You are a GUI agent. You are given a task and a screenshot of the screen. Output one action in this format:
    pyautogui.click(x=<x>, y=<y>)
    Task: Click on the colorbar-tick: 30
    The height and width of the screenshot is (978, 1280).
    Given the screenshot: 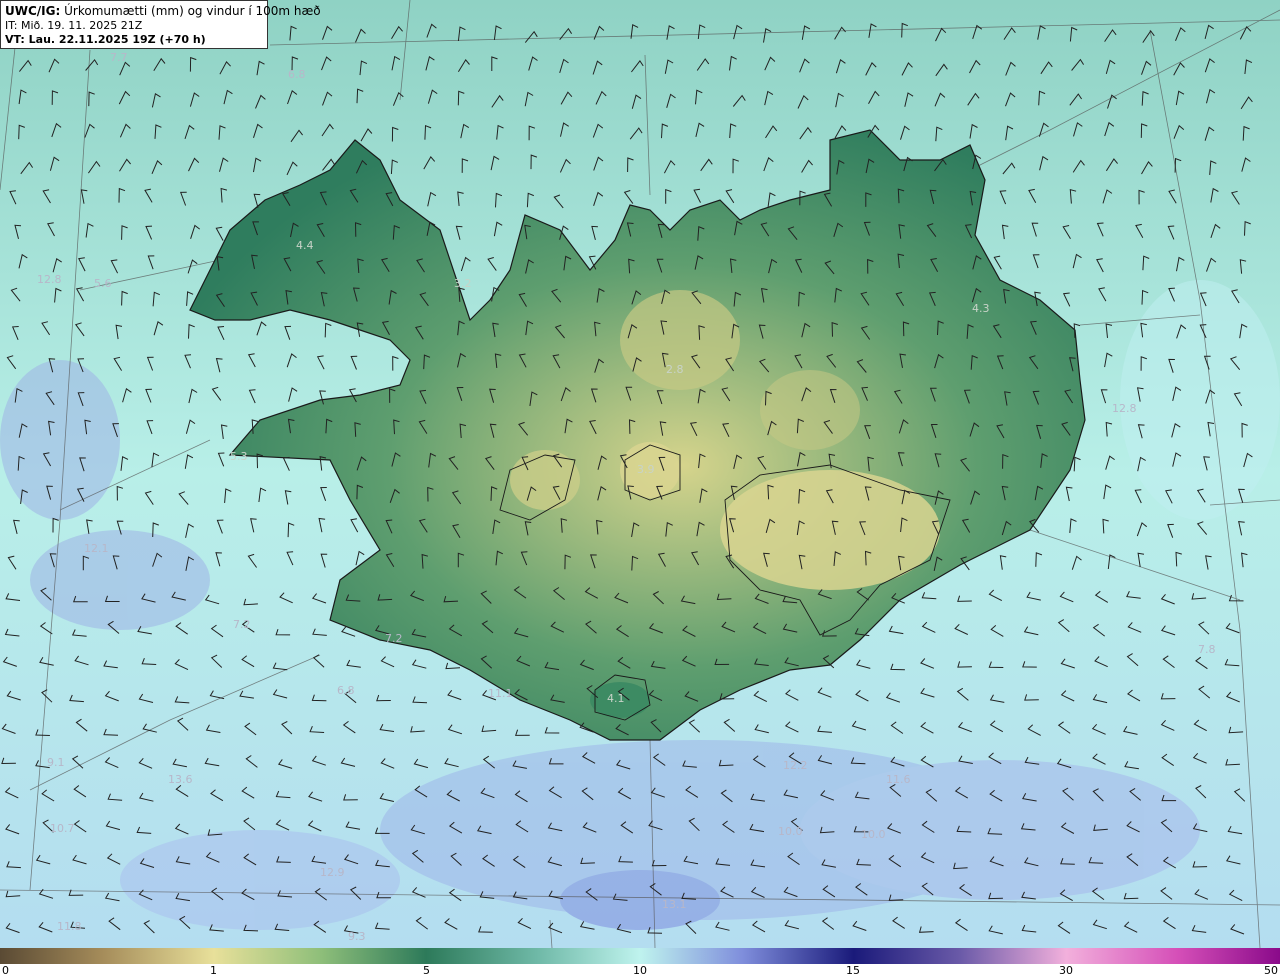 What is the action you would take?
    pyautogui.click(x=1066, y=970)
    